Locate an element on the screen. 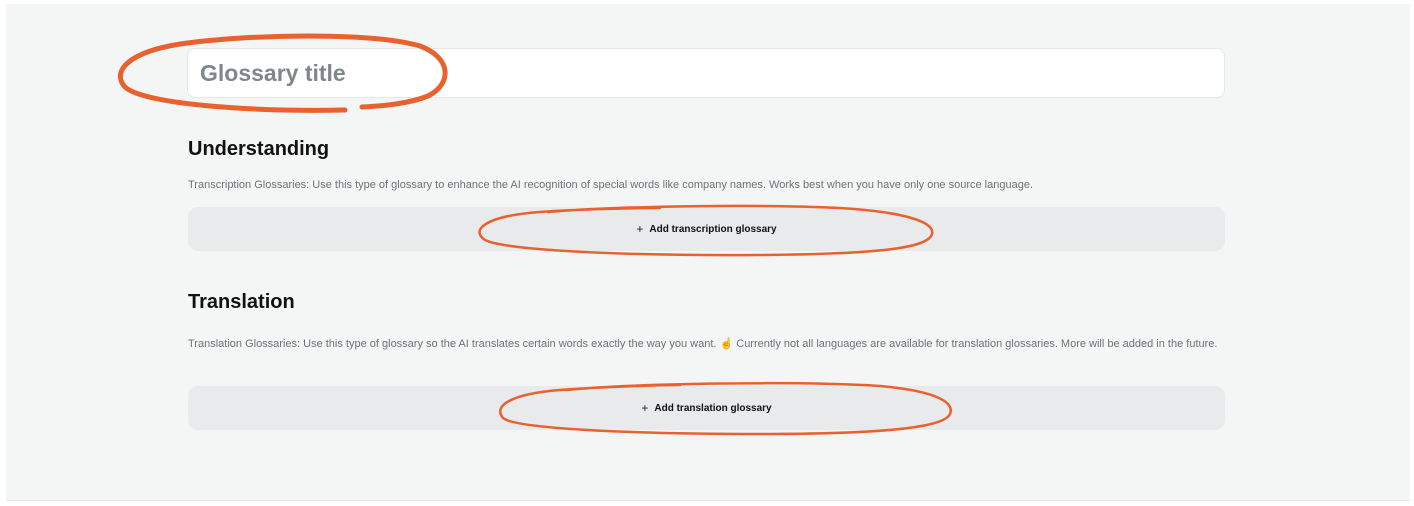  add-transcription-glossary-label: Add transcription glossary is located at coordinates (713, 229).